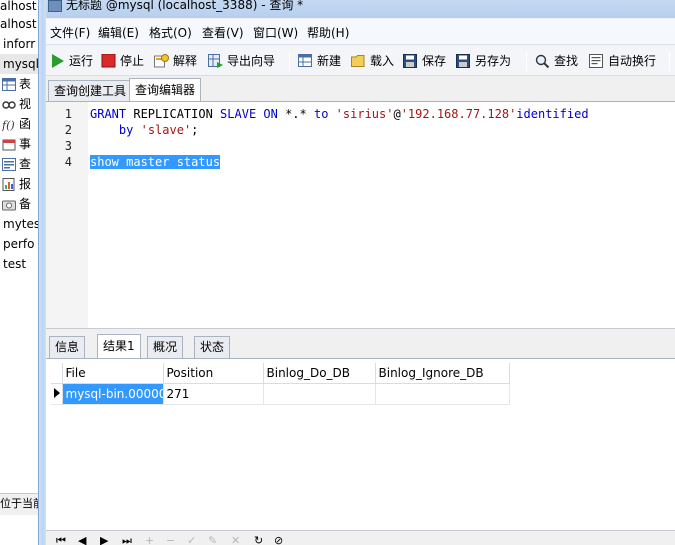  I want to click on column-header: Position, so click(213, 373).